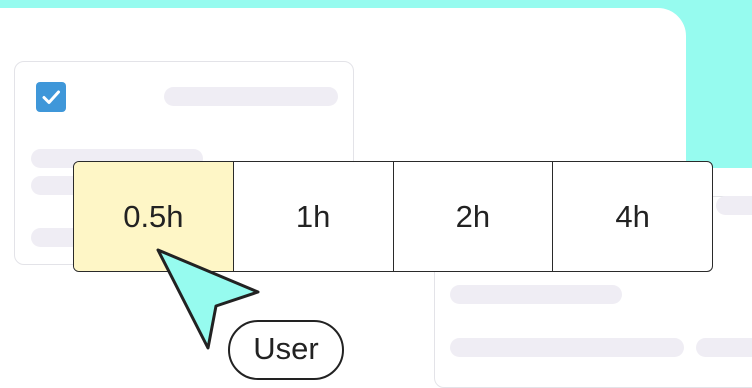 The width and height of the screenshot is (752, 388). Describe the element at coordinates (472, 216) in the screenshot. I see `duration-option-2h: 2h` at that location.